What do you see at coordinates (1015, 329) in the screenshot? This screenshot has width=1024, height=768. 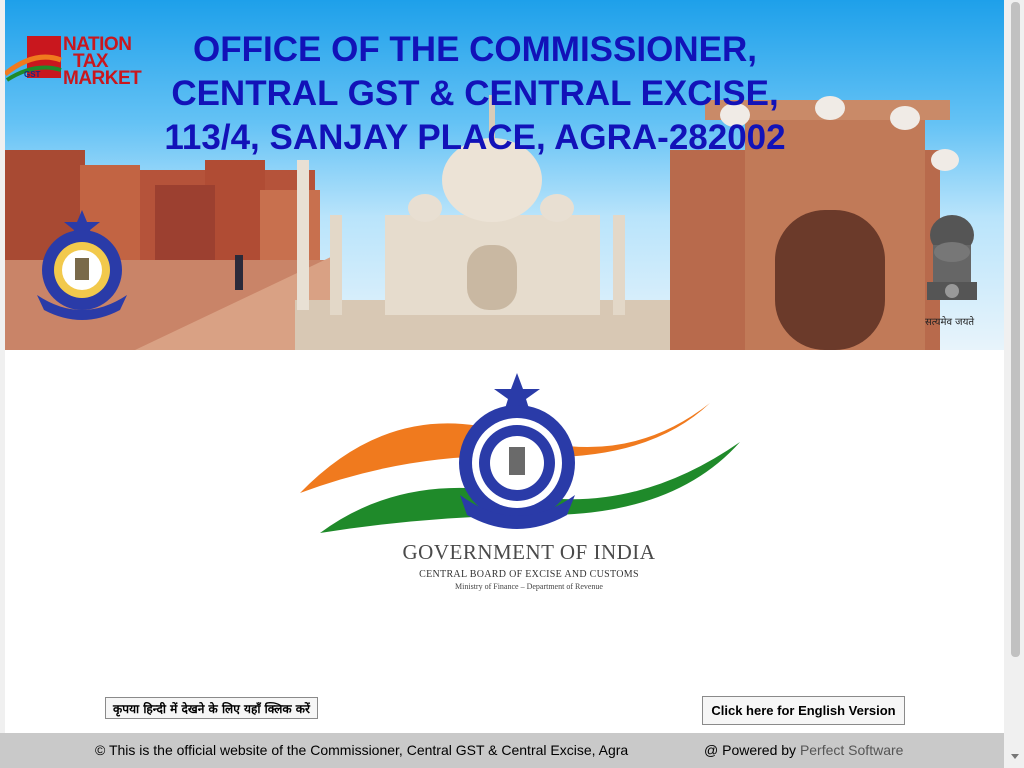 I see `scrollbar-thumb` at bounding box center [1015, 329].